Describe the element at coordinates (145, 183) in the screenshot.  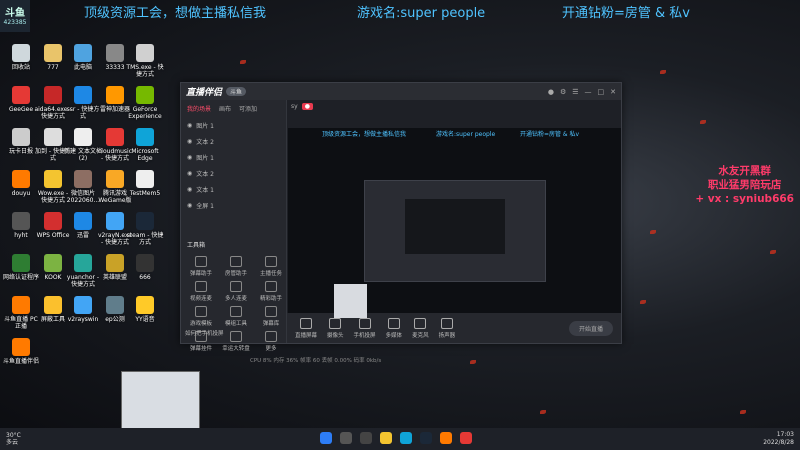
I see `desktop-icon: TestMem5` at that location.